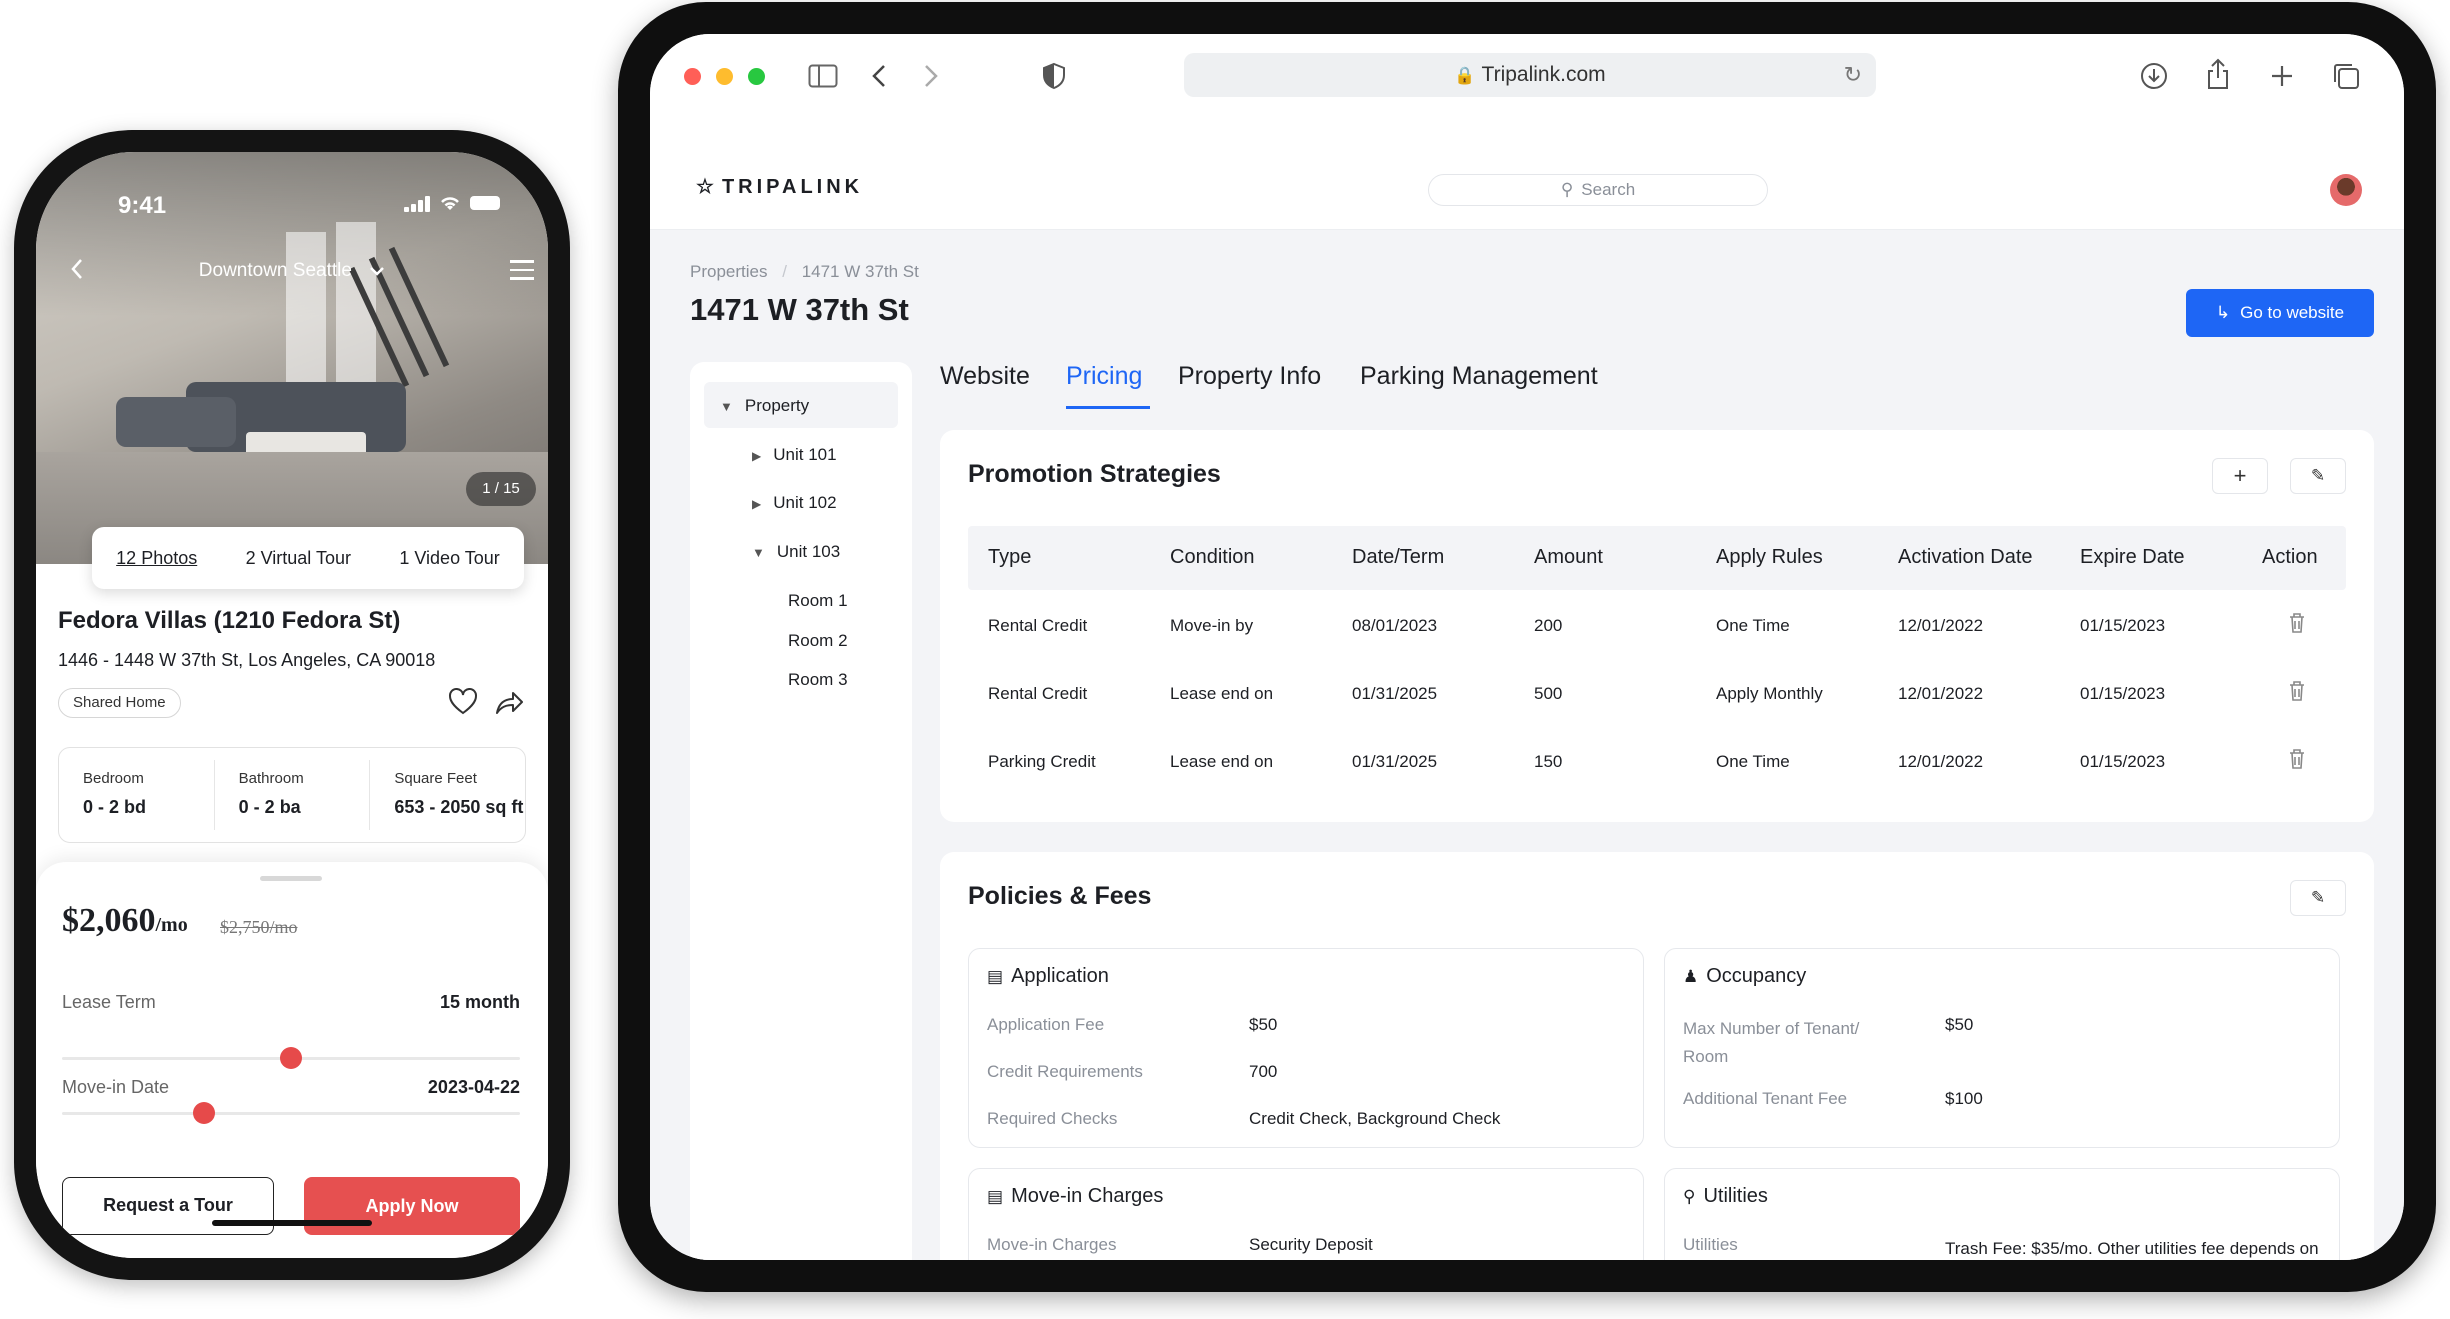 This screenshot has width=2450, height=1319. Describe the element at coordinates (449, 558) in the screenshot. I see `video-tour-link: 1 Video Tour` at that location.